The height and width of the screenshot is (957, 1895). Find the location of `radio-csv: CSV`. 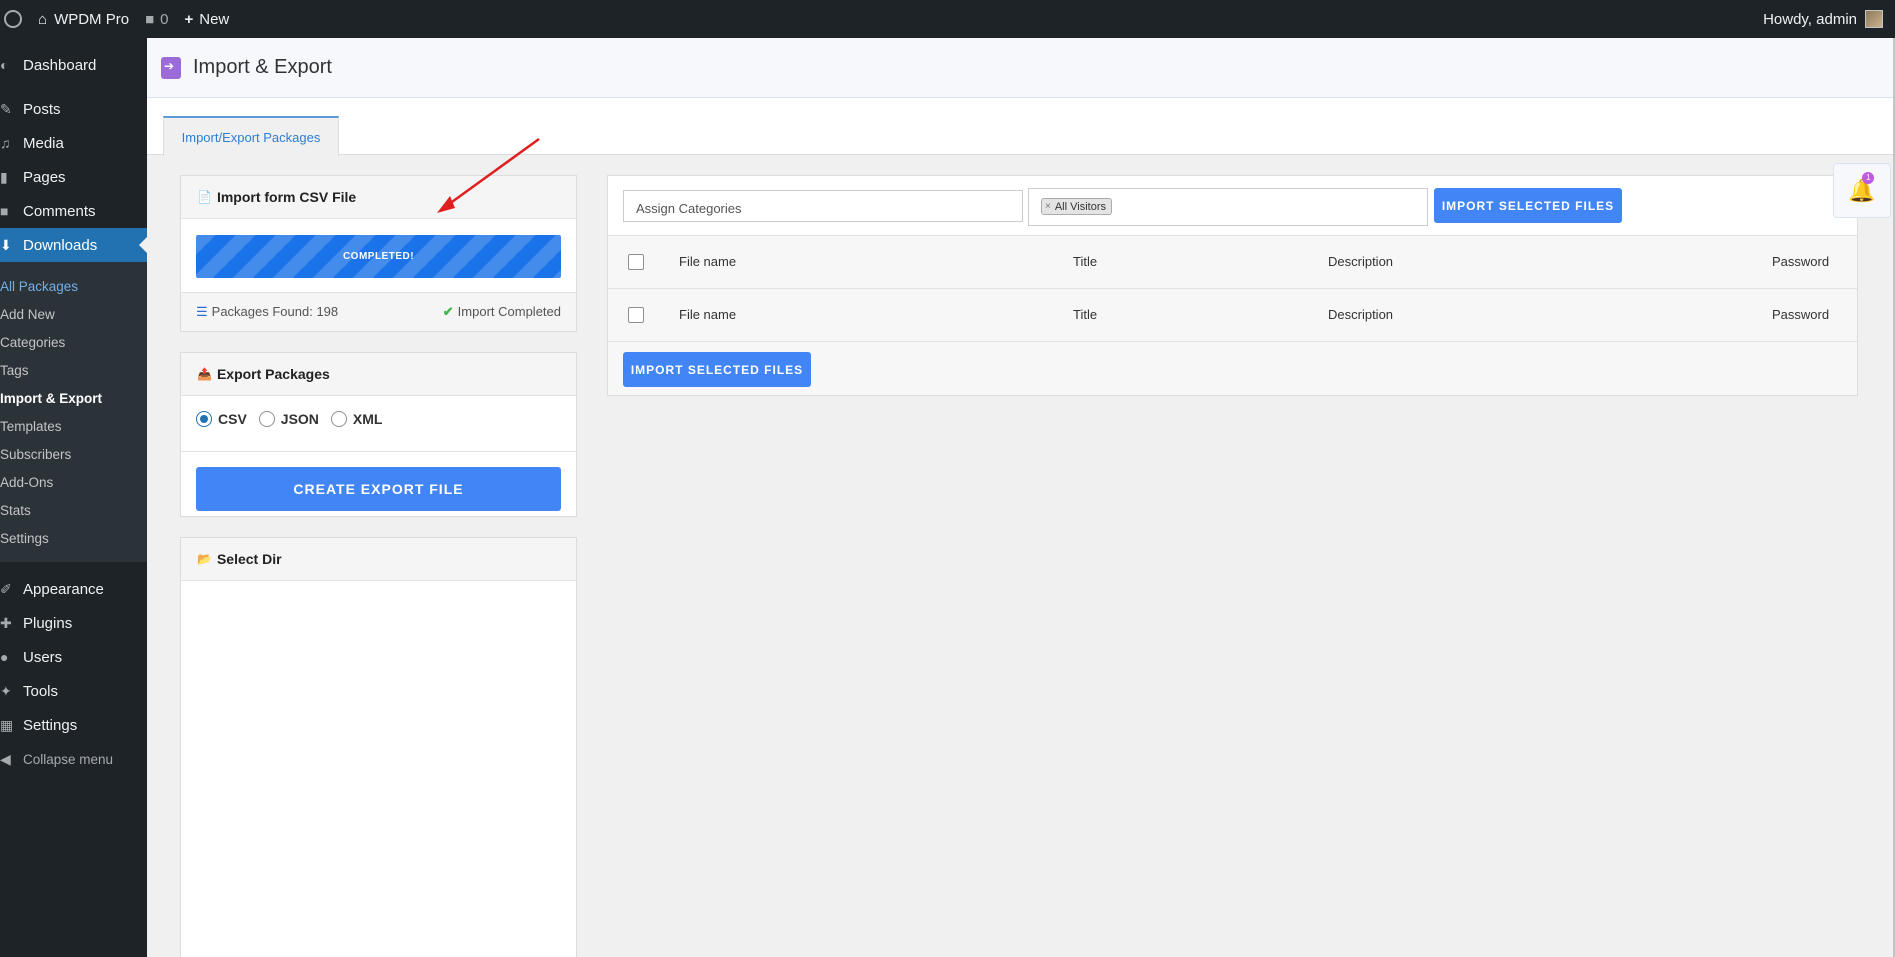

radio-csv: CSV is located at coordinates (221, 419).